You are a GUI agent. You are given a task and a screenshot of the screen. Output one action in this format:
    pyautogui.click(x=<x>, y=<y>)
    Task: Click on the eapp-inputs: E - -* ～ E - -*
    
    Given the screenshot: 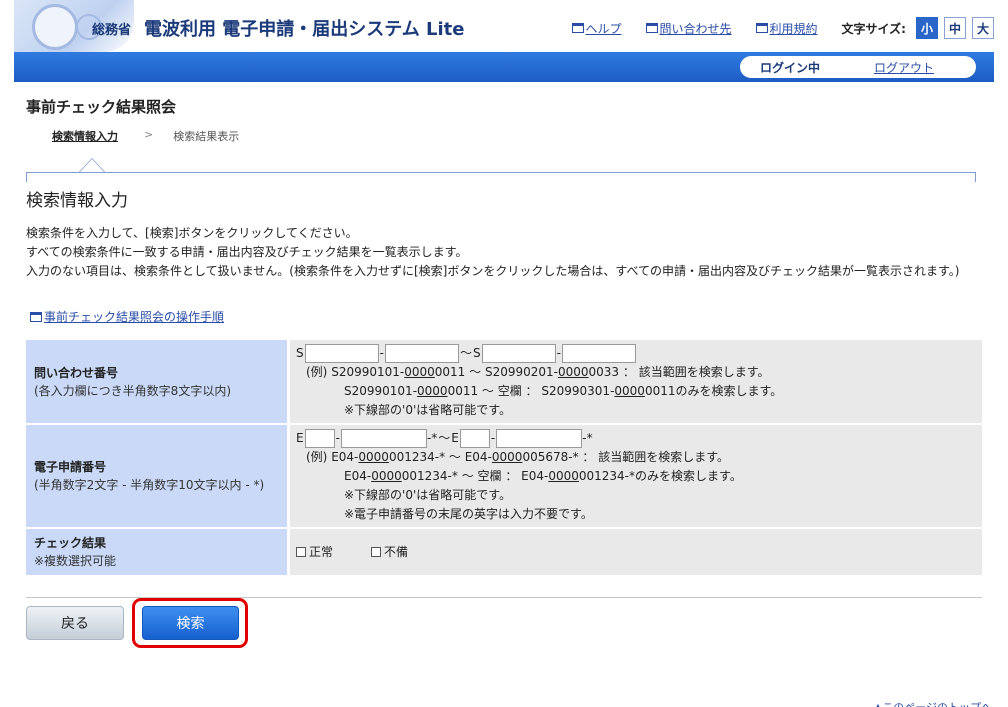 What is the action you would take?
    pyautogui.click(x=636, y=438)
    